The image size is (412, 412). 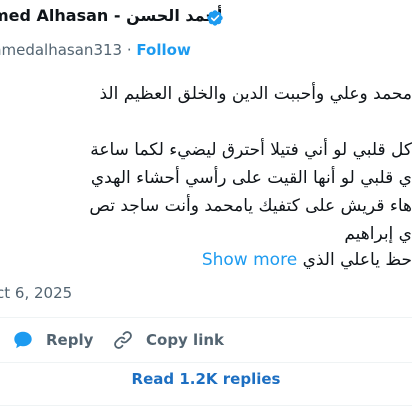 I want to click on user-handle: hmedalhasan313, so click(x=61, y=50).